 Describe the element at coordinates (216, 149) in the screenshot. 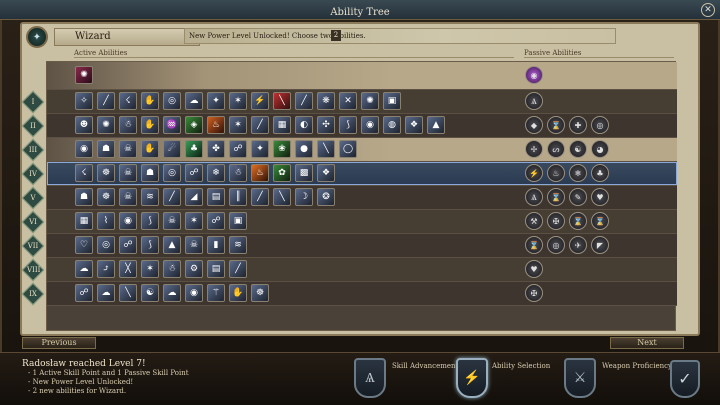

I see `ability-icon: ✤` at that location.